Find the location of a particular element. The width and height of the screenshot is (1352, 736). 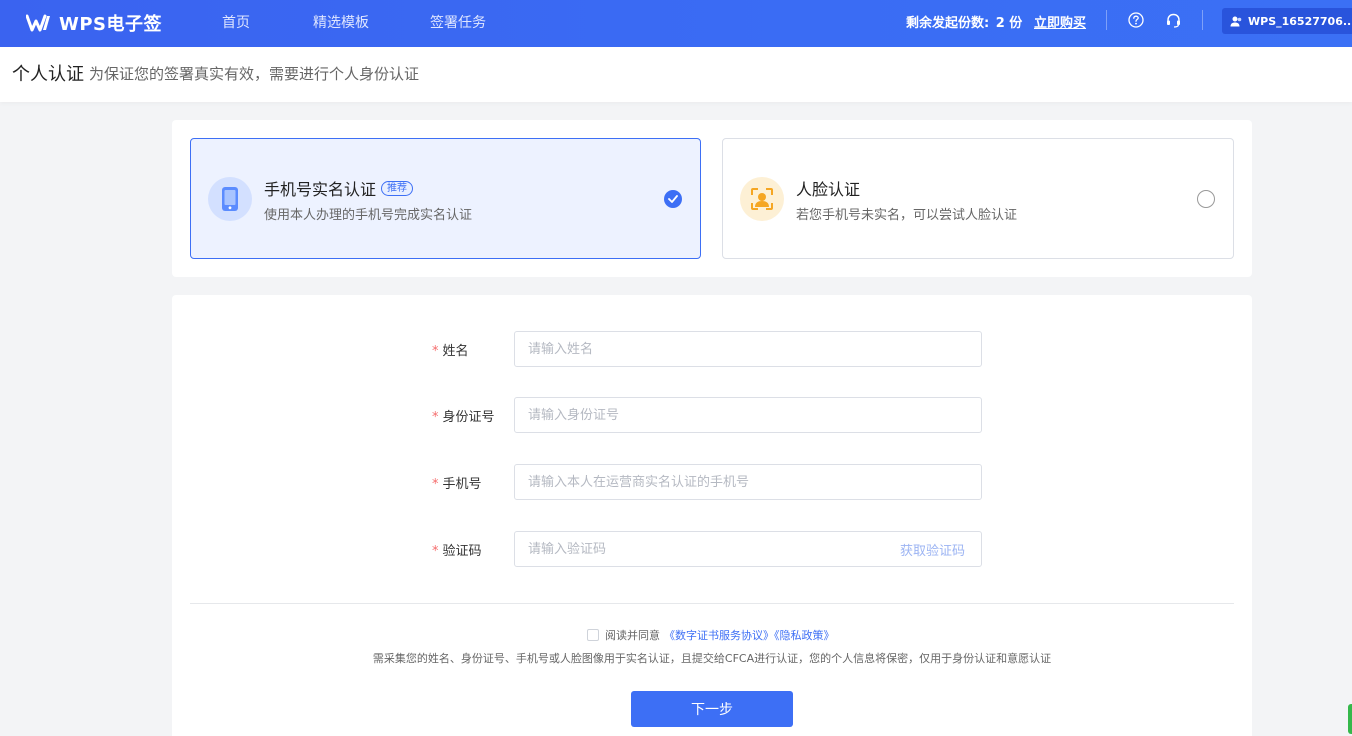

get-code-button: 获取验证码 is located at coordinates (932, 549).